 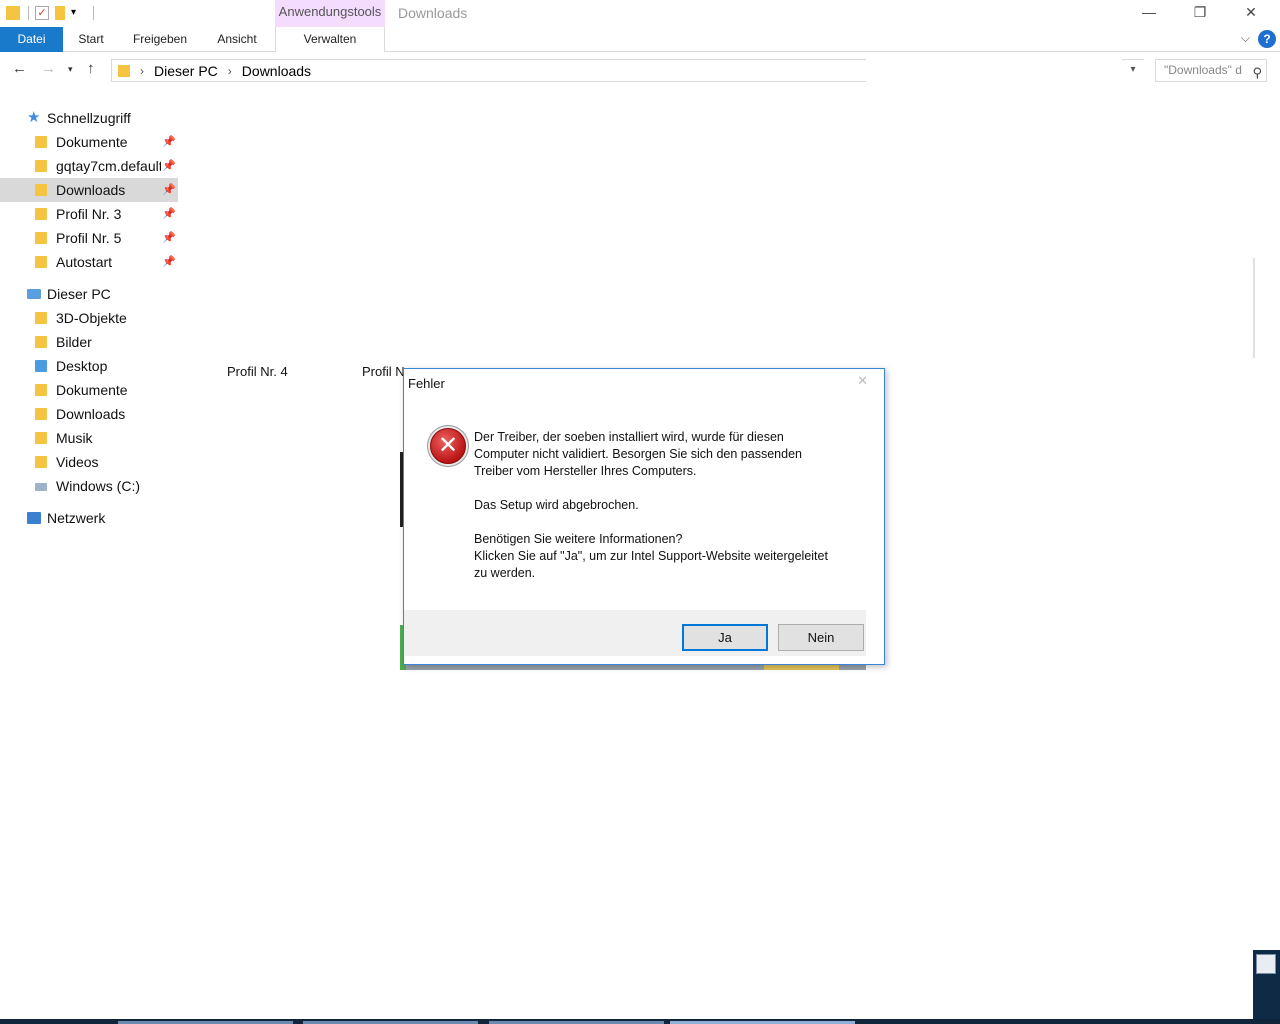 What do you see at coordinates (76, 518) in the screenshot?
I see `nav-label: Netzwerk` at bounding box center [76, 518].